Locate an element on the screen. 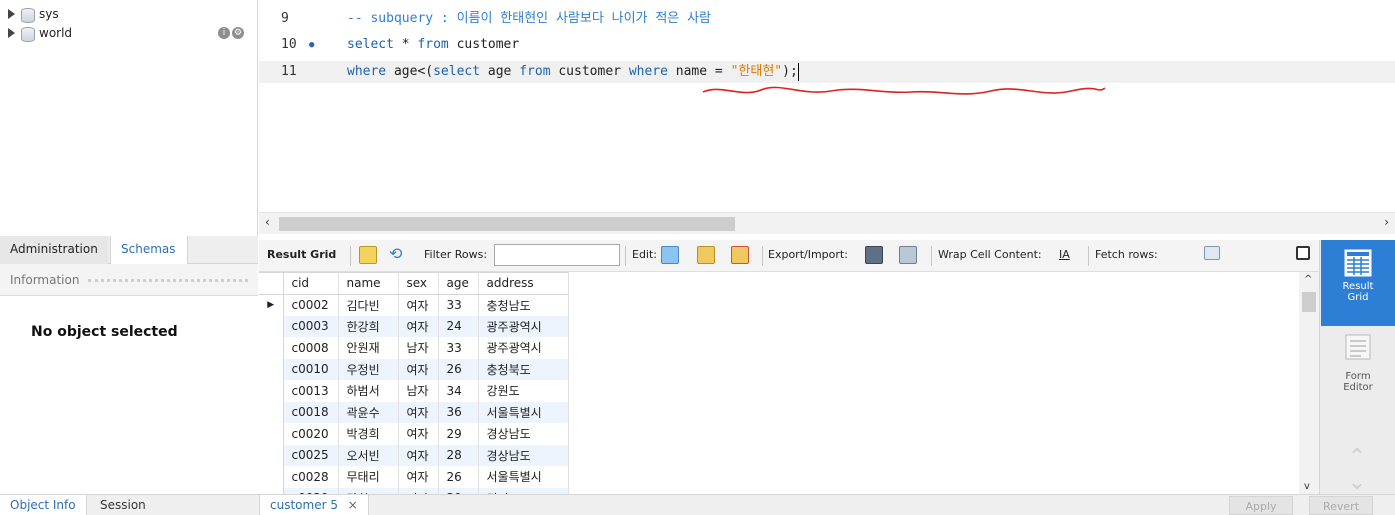 Image resolution: width=1395 pixels, height=515 pixels. import-icon is located at coordinates (908, 255).